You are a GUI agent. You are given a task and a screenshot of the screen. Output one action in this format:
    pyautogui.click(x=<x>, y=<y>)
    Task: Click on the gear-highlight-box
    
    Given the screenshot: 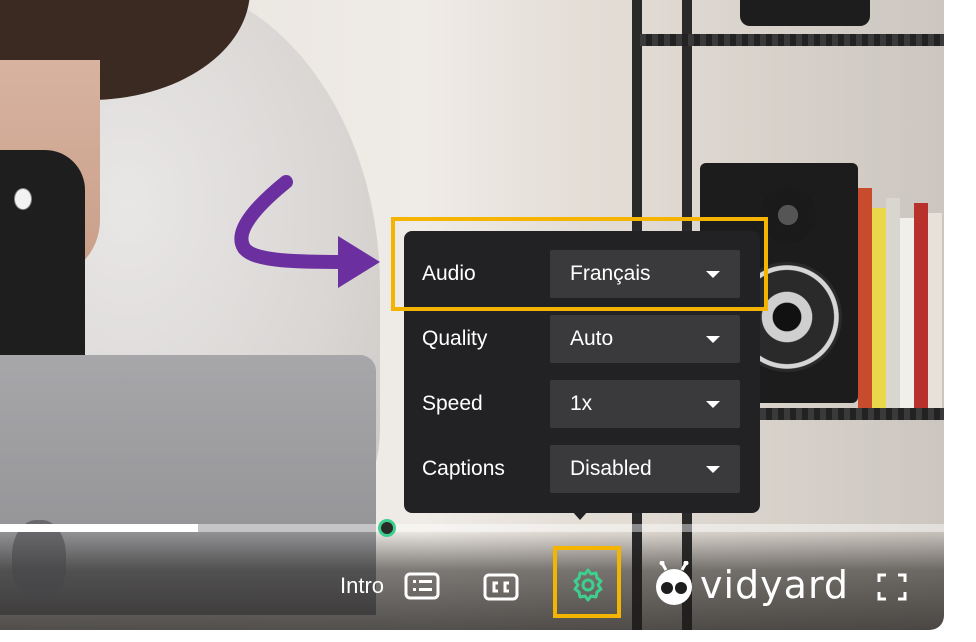 What is the action you would take?
    pyautogui.click(x=587, y=582)
    